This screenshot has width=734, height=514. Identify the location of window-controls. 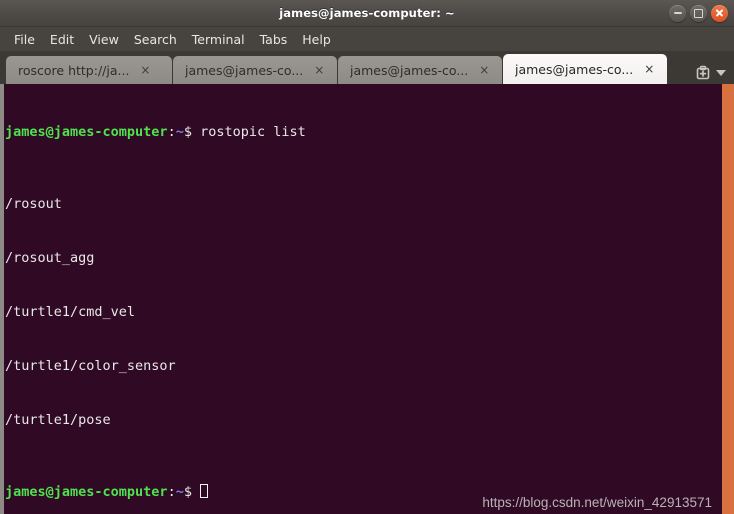
(698, 13).